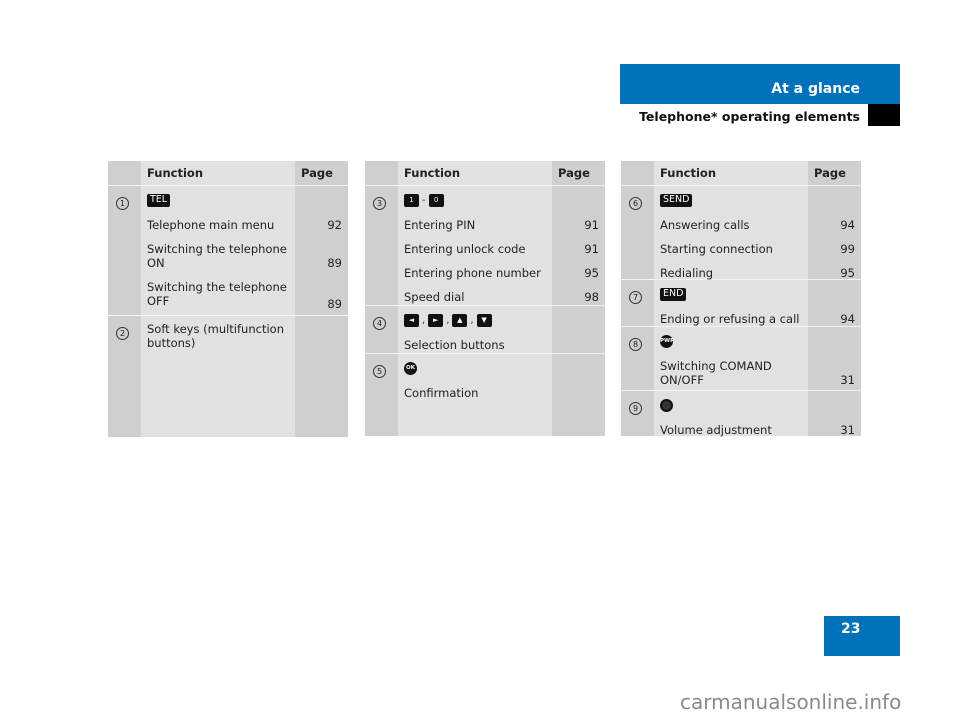  What do you see at coordinates (485, 329) in the screenshot?
I see `table-row: 4 ◄, ►, ▲, ▼ Selection buttons` at bounding box center [485, 329].